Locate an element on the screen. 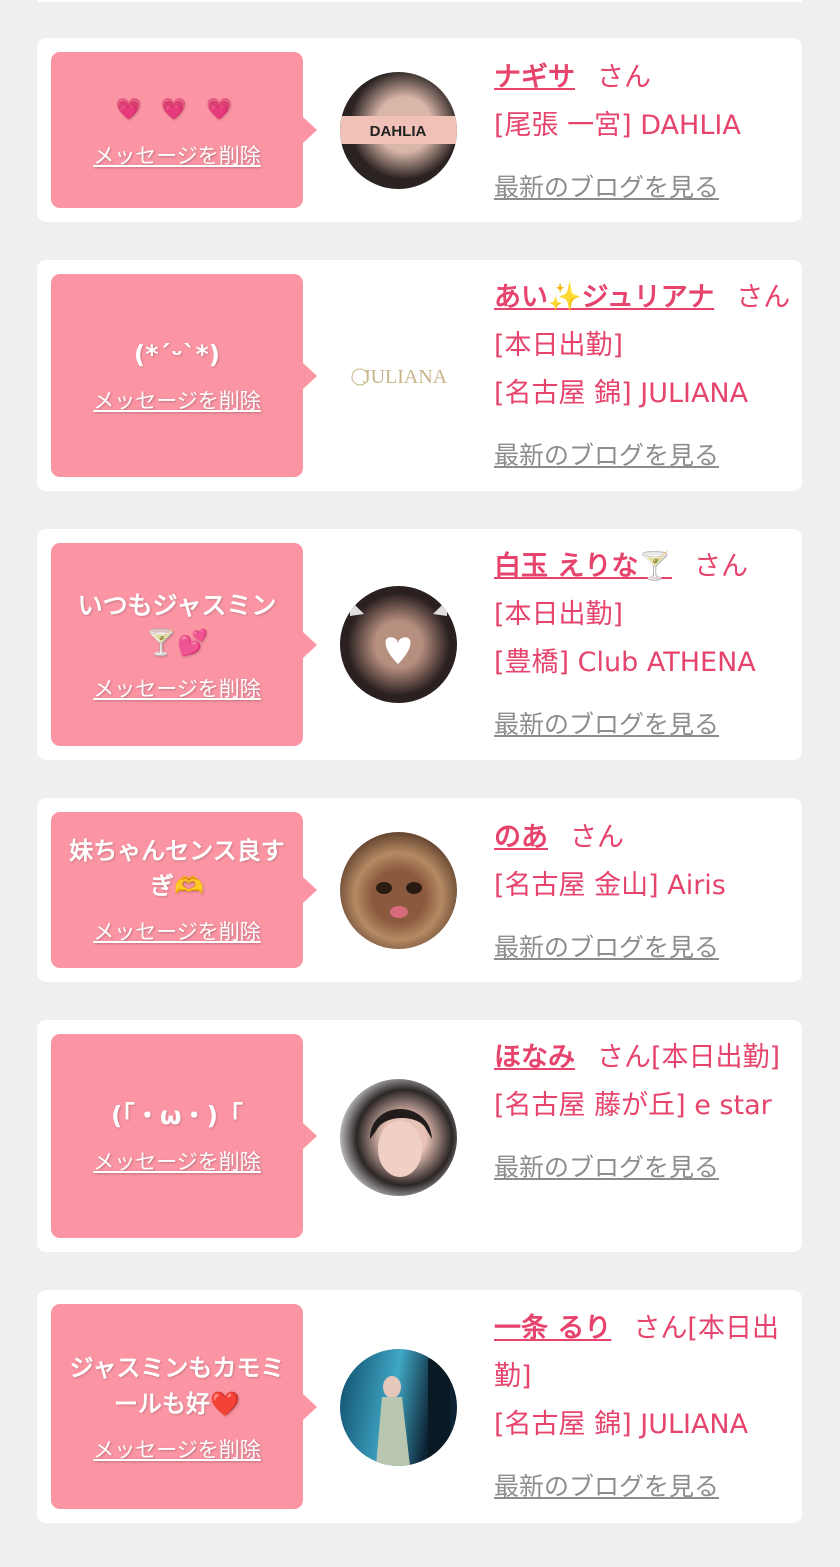 Image resolution: width=840 pixels, height=1567 pixels. avatar-photo: DAHLIA is located at coordinates (398, 130).